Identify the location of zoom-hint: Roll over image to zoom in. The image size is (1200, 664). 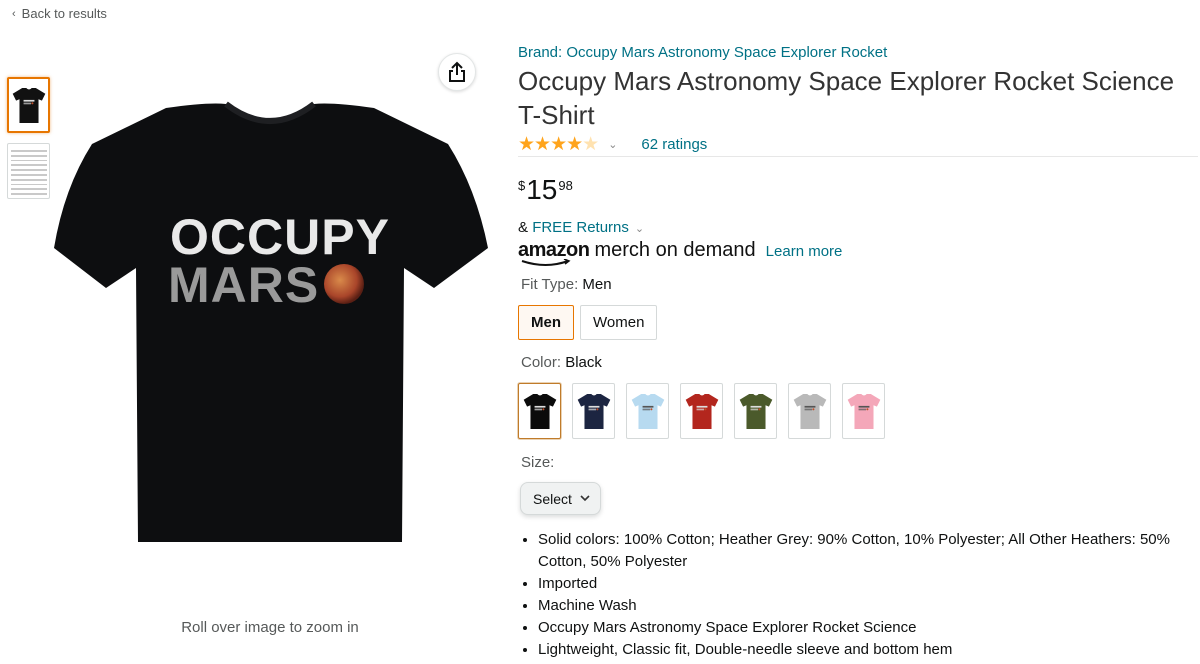
(270, 627).